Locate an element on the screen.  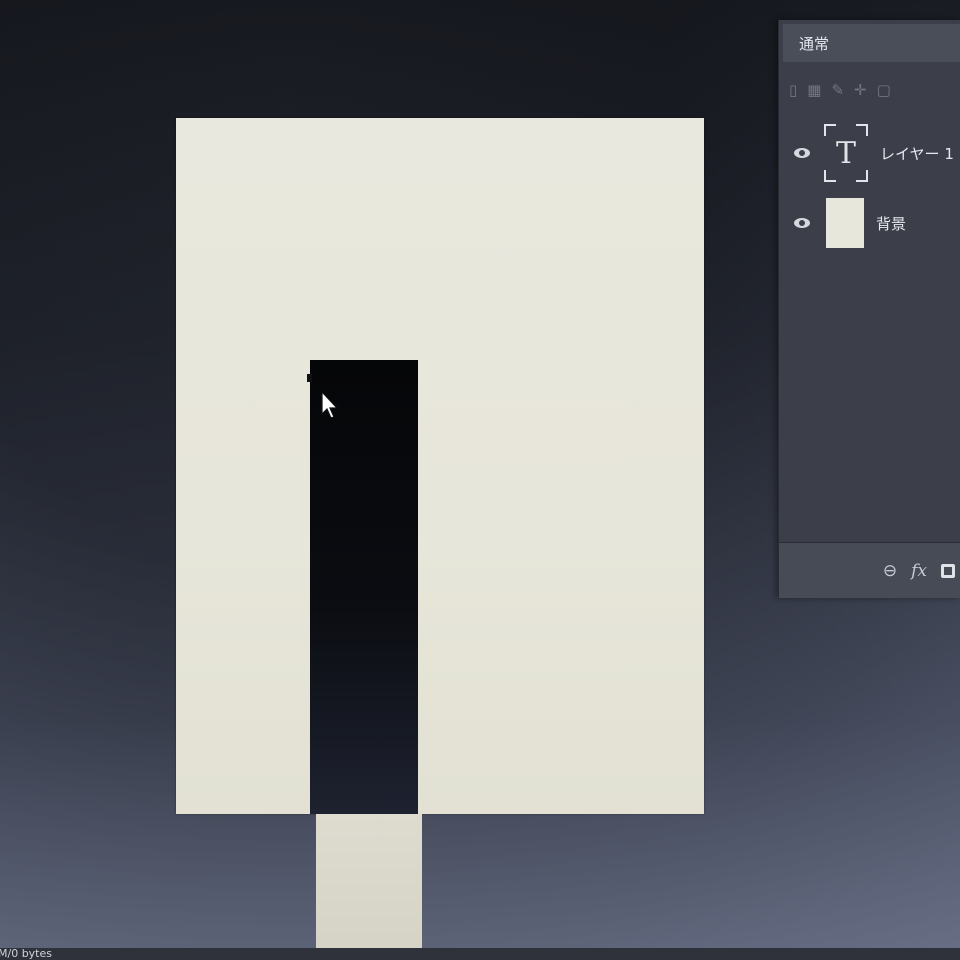
checker-lock-icon: ▦ is located at coordinates (814, 90).